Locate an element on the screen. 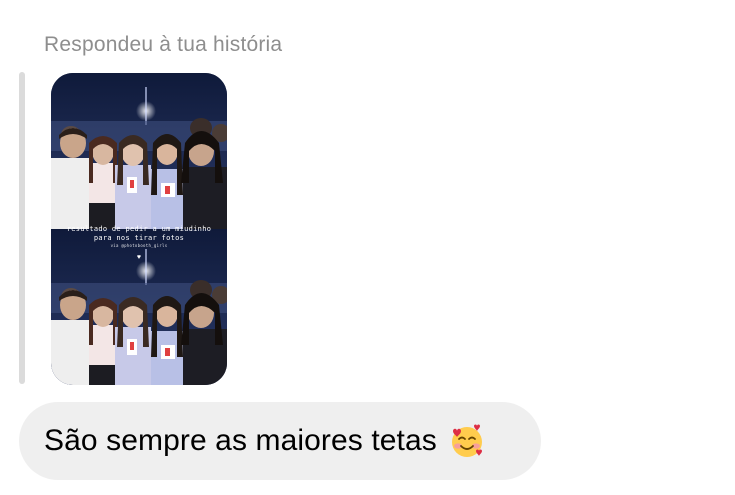  message-text: São sempre as maiores tetas is located at coordinates (240, 440).